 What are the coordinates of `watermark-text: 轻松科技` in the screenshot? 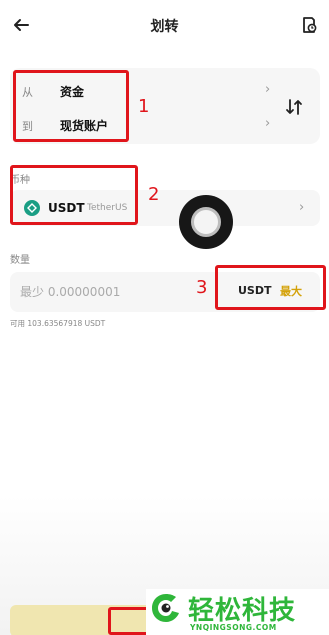 It's located at (242, 611).